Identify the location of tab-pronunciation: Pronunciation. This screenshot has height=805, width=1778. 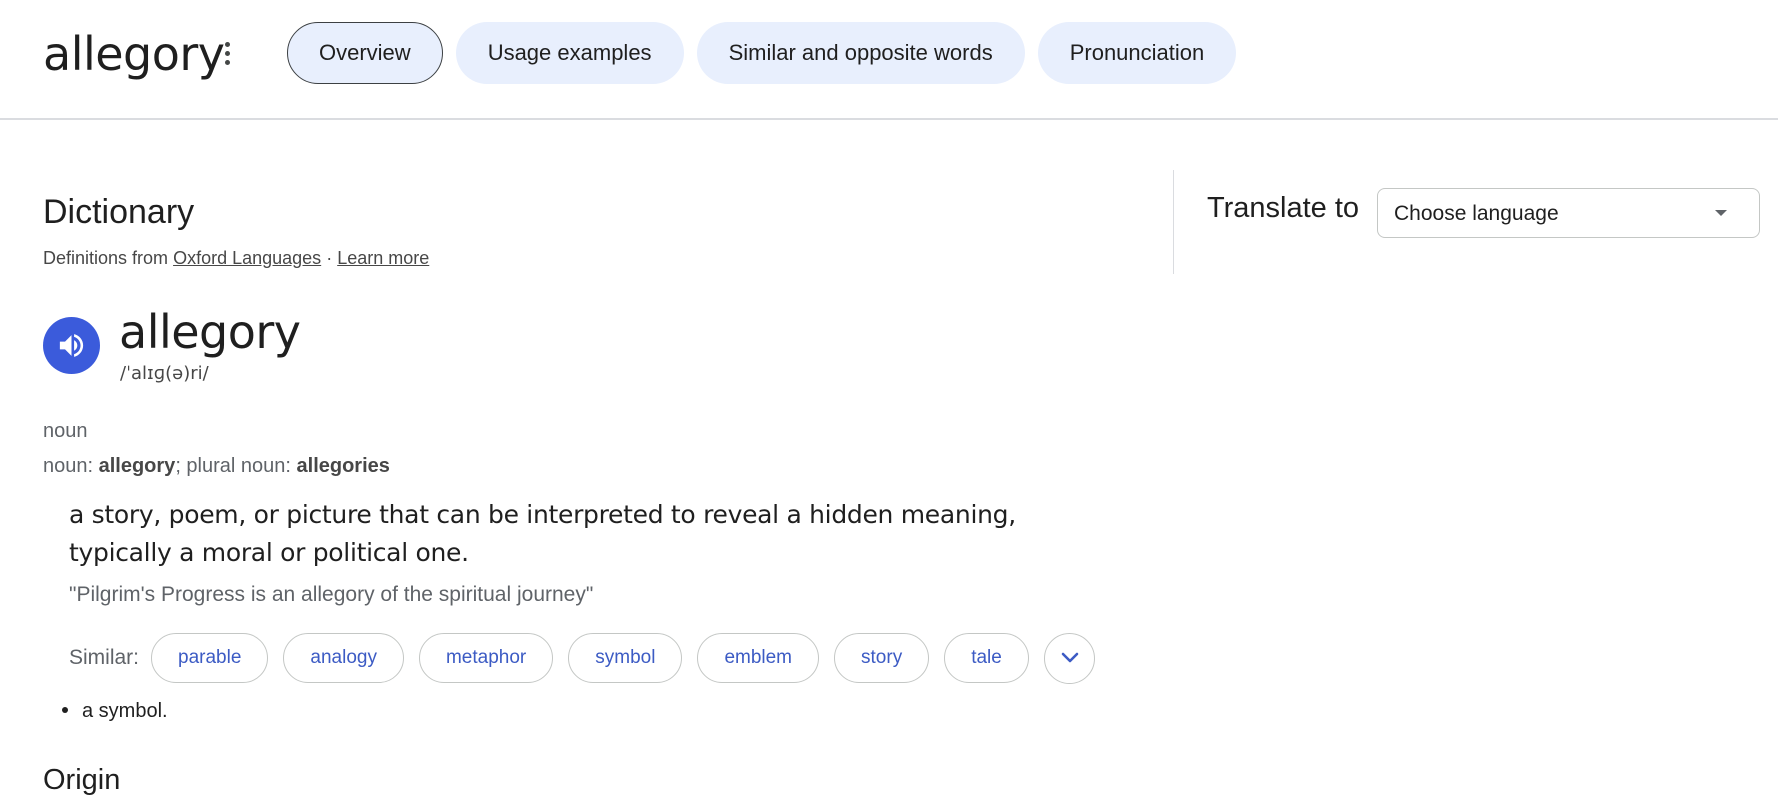
(1137, 53).